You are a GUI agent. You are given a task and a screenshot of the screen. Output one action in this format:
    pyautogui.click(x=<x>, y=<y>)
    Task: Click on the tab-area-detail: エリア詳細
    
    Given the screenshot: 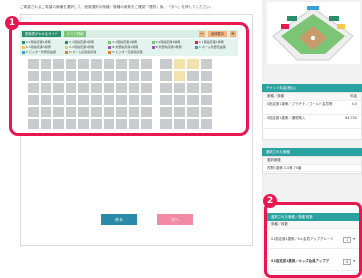 What is the action you would take?
    pyautogui.click(x=75, y=34)
    